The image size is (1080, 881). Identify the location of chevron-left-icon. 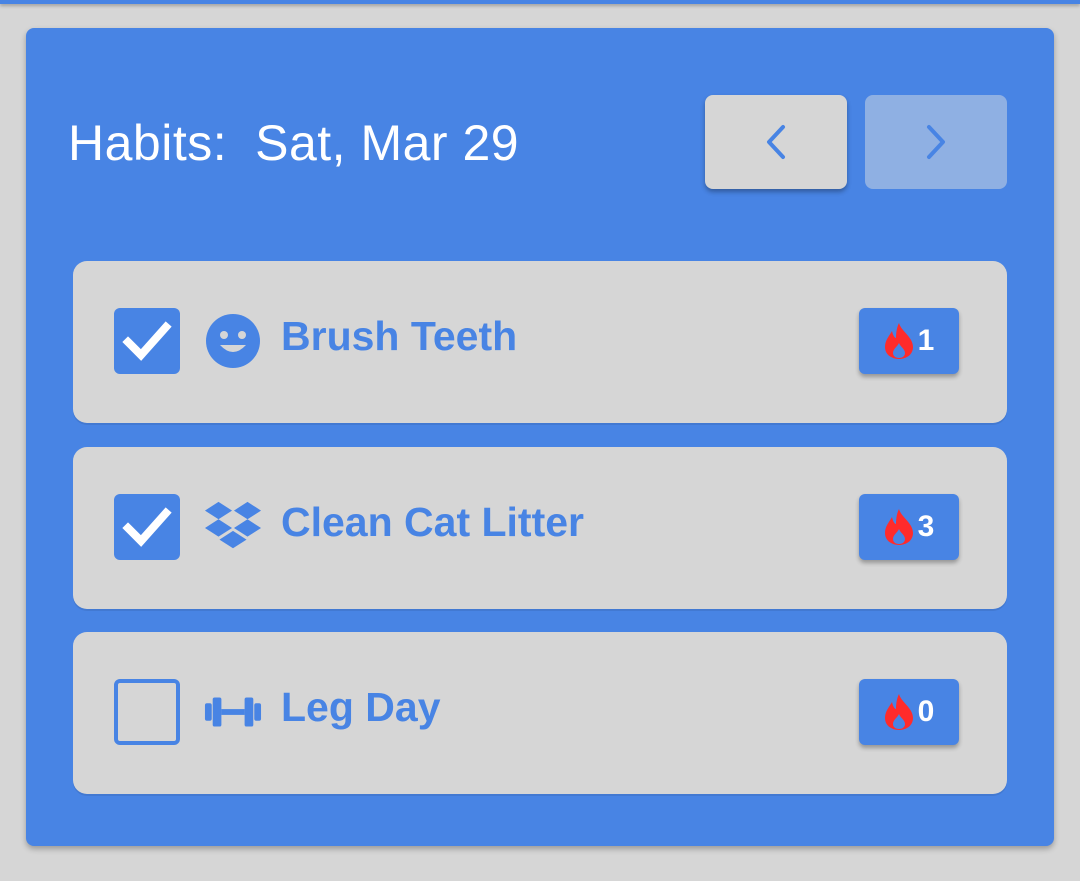
(776, 142).